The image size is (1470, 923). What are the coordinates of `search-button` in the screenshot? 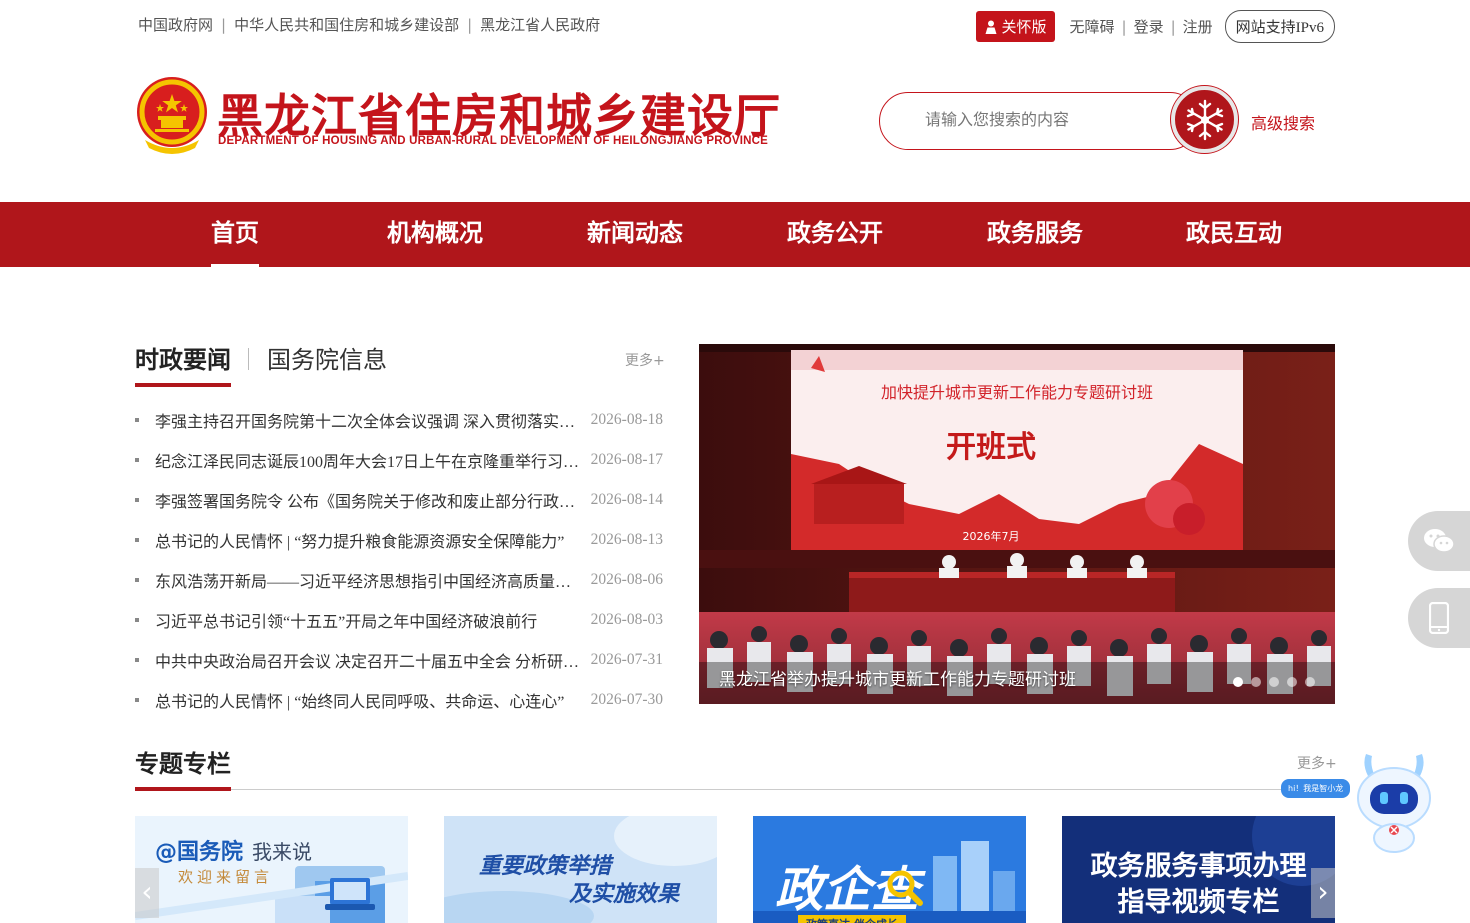 It's located at (1204, 119).